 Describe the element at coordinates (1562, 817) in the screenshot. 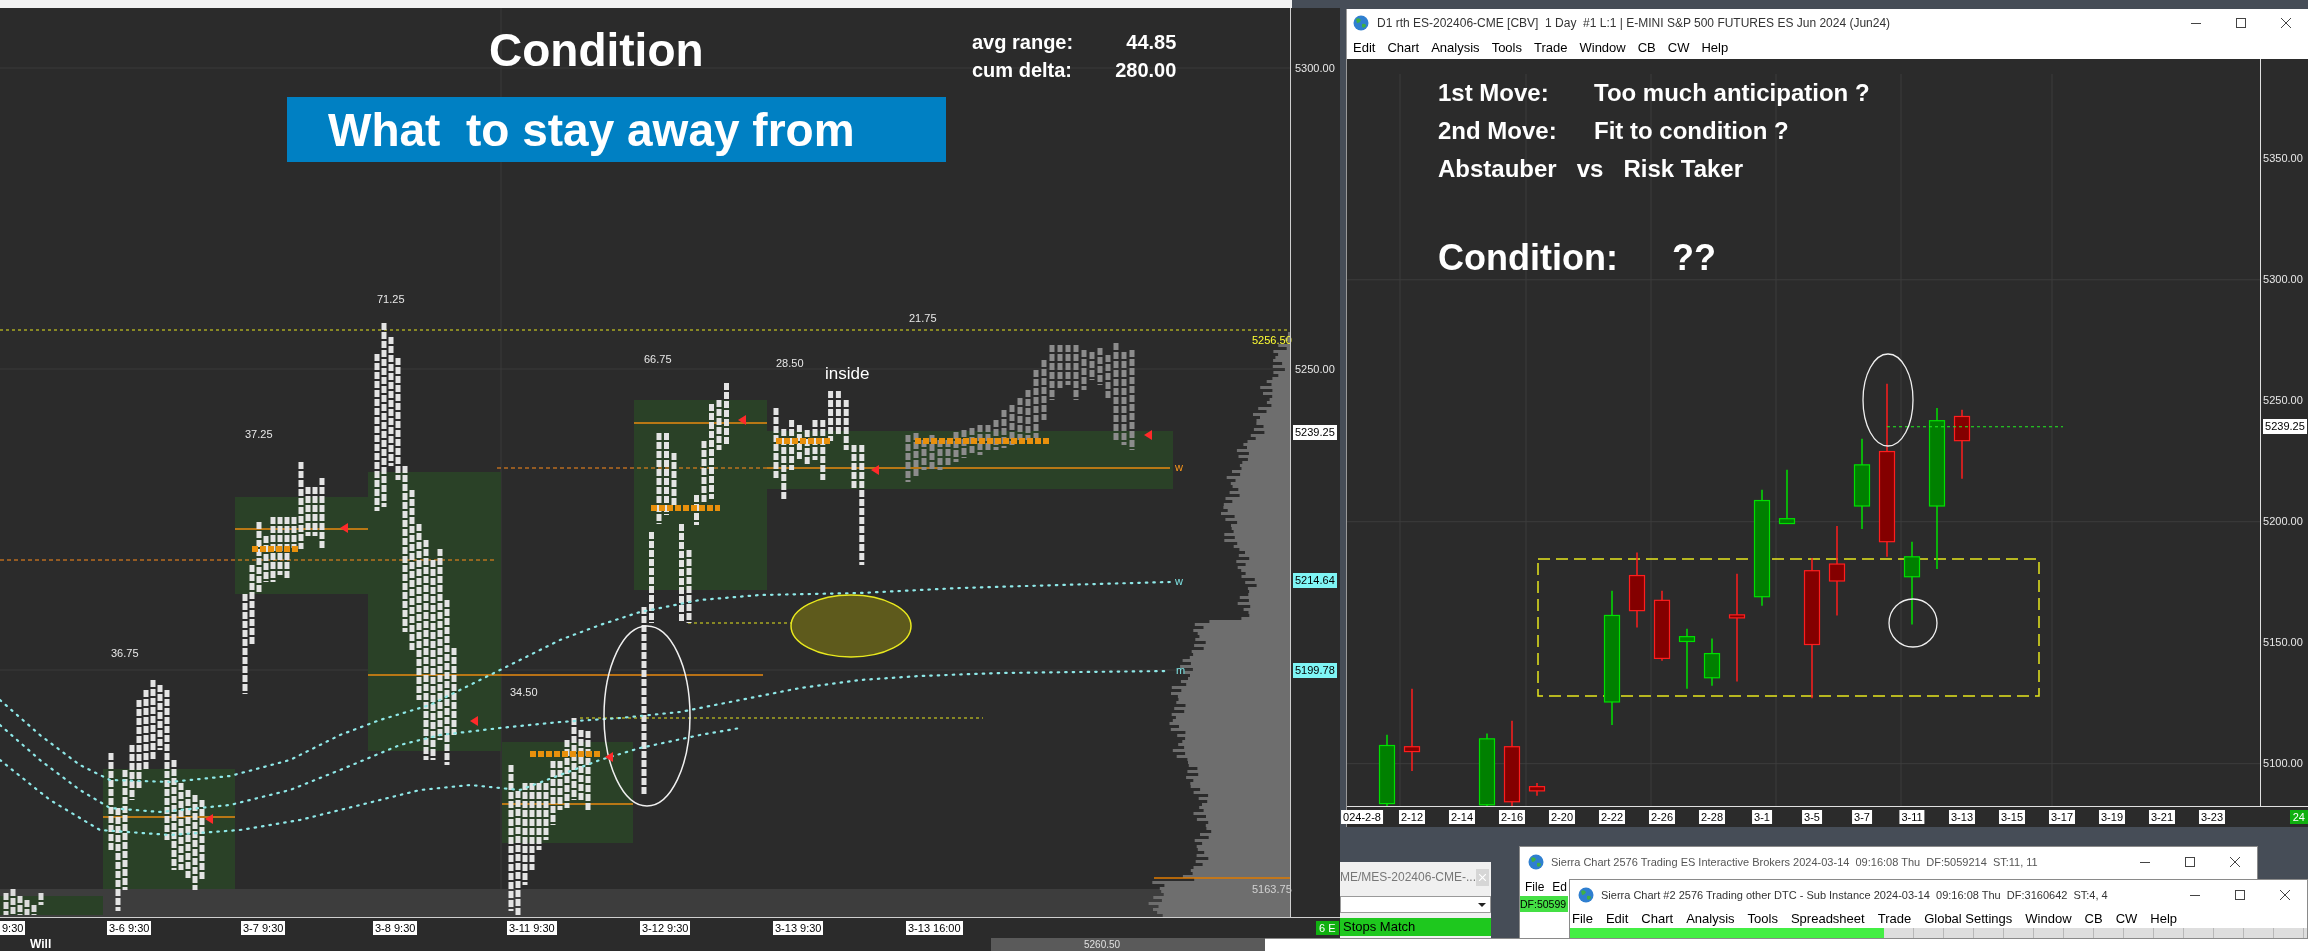

I see `date-label: 2-20` at that location.